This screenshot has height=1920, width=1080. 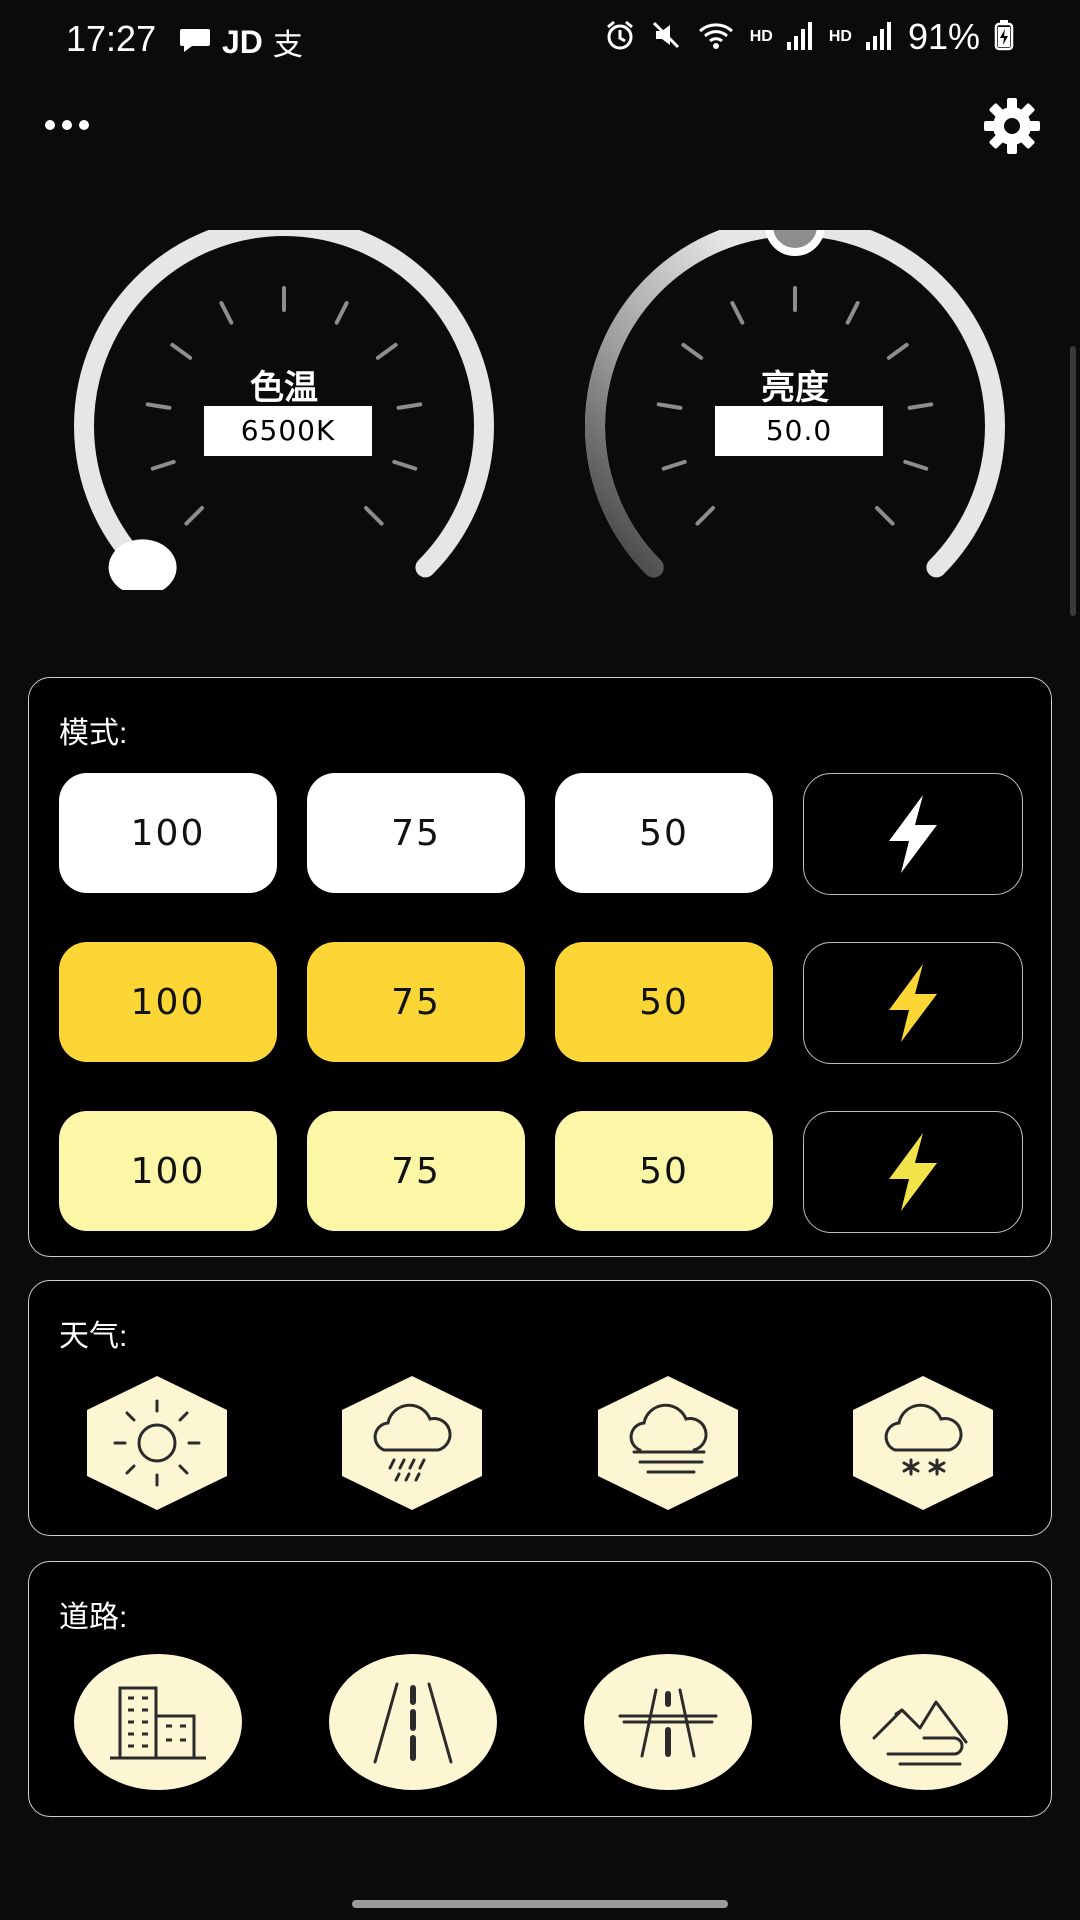 I want to click on road-panel: 道路:, so click(x=540, y=1689).